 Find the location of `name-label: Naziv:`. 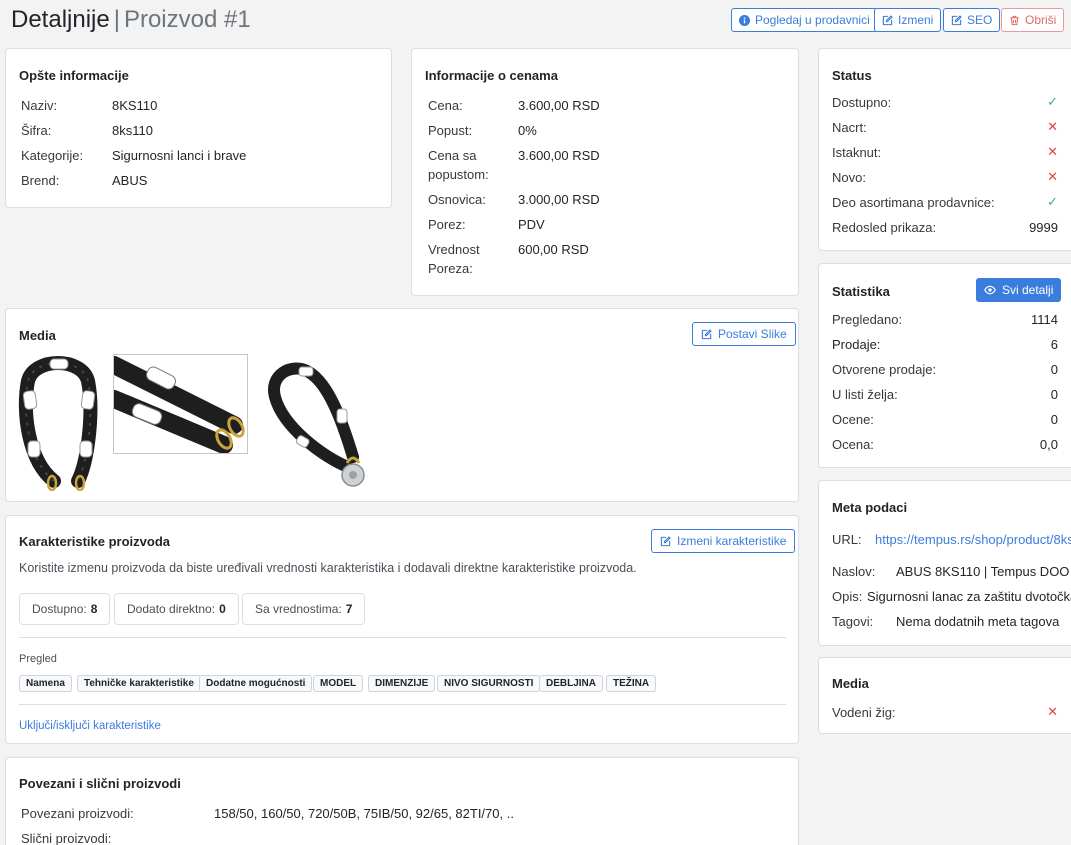

name-label: Naziv: is located at coordinates (39, 105).